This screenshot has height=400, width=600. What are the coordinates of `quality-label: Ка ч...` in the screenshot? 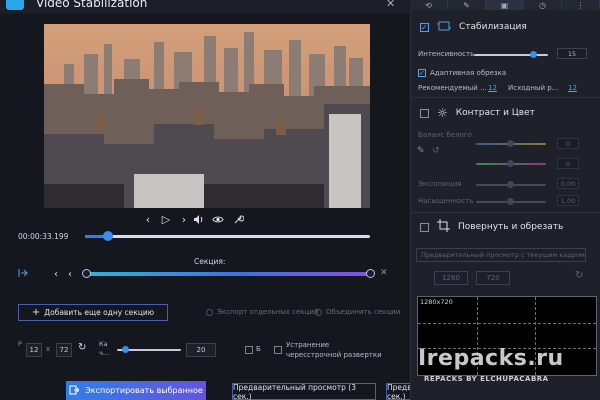 It's located at (104, 348).